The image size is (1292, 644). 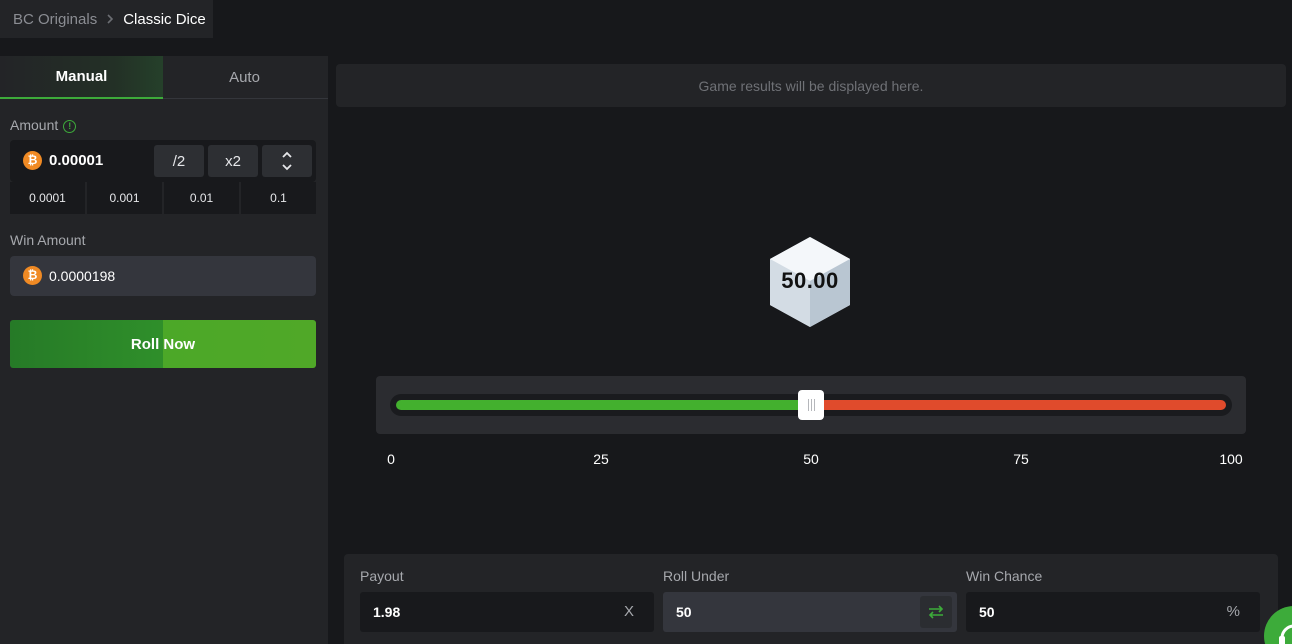 I want to click on breadcrumb-current: Classic Dice, so click(x=164, y=19).